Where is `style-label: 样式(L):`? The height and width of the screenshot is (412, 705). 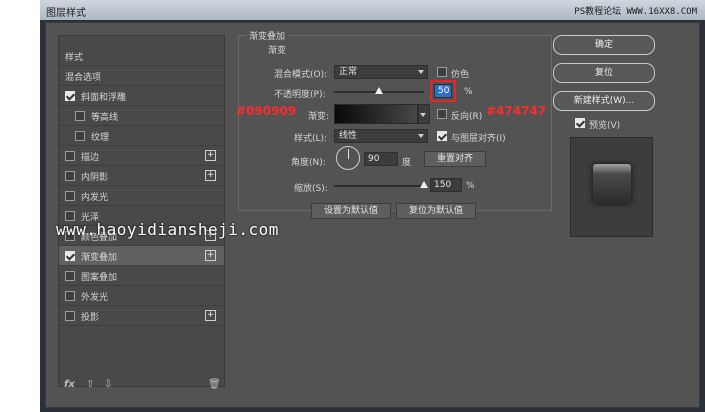 style-label: 样式(L): is located at coordinates (311, 139).